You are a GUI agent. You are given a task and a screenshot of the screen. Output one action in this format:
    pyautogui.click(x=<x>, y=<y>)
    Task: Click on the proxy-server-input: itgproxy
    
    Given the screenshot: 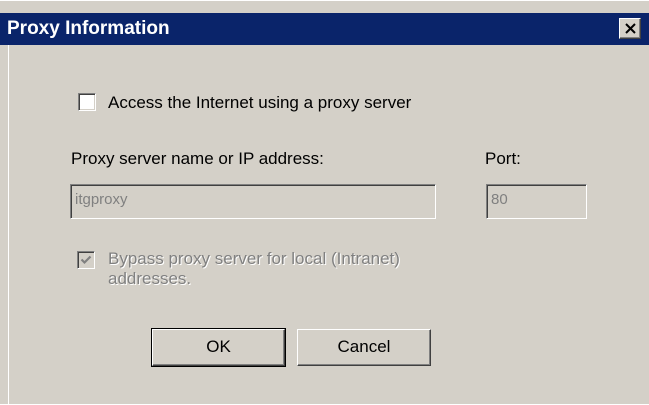 What is the action you would take?
    pyautogui.click(x=253, y=201)
    